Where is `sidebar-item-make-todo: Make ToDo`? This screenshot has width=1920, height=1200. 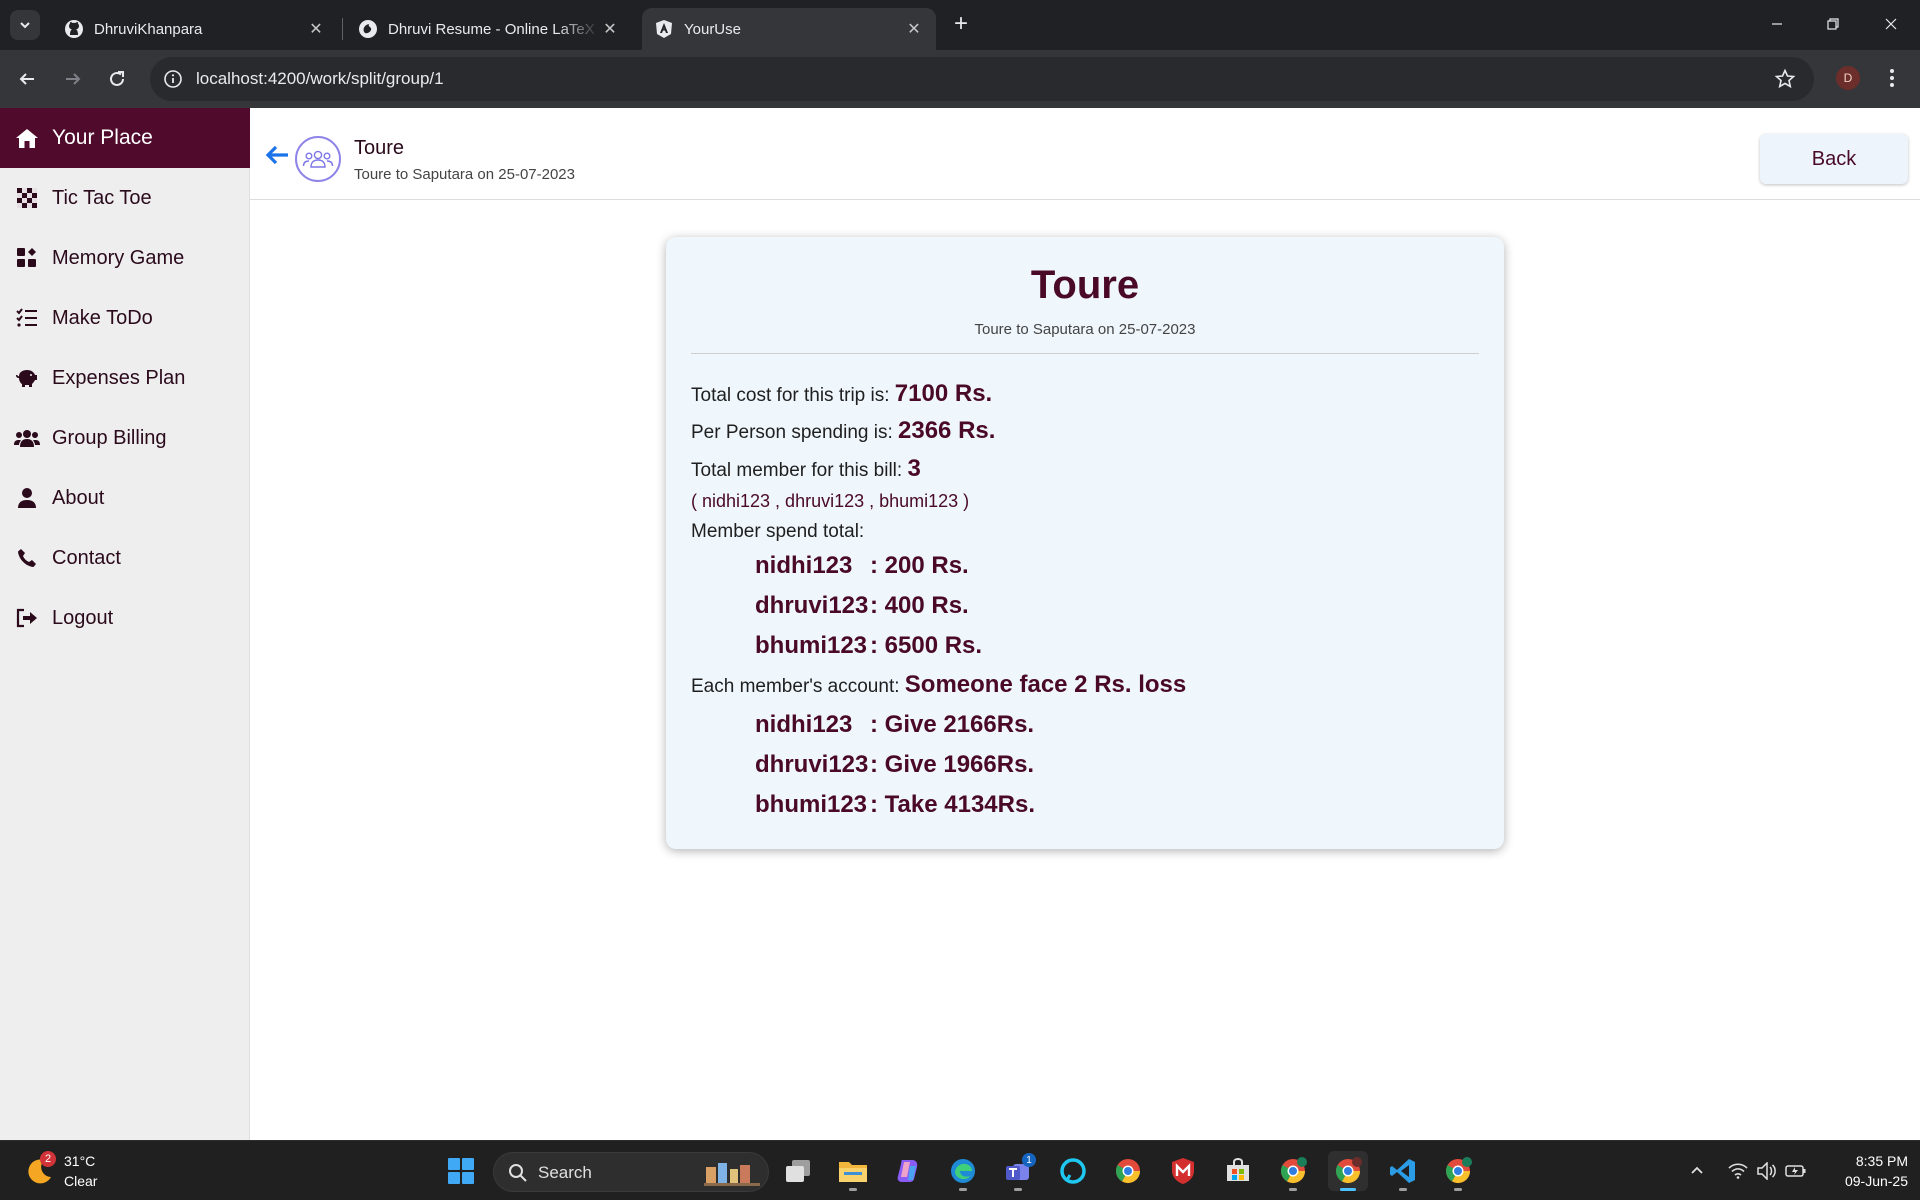
sidebar-item-make-todo: Make ToDo is located at coordinates (125, 318).